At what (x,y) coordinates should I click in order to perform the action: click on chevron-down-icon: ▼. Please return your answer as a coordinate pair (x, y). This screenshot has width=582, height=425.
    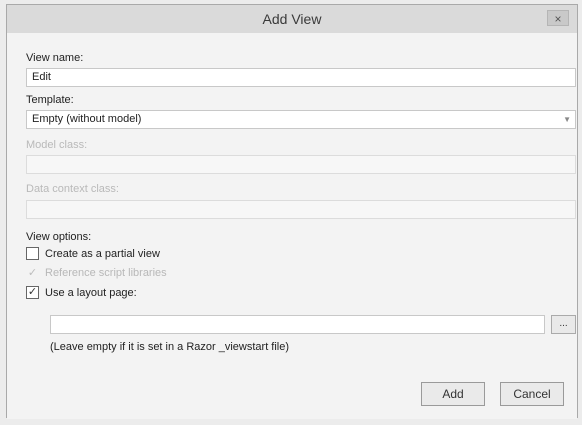
    Looking at the image, I should click on (567, 119).